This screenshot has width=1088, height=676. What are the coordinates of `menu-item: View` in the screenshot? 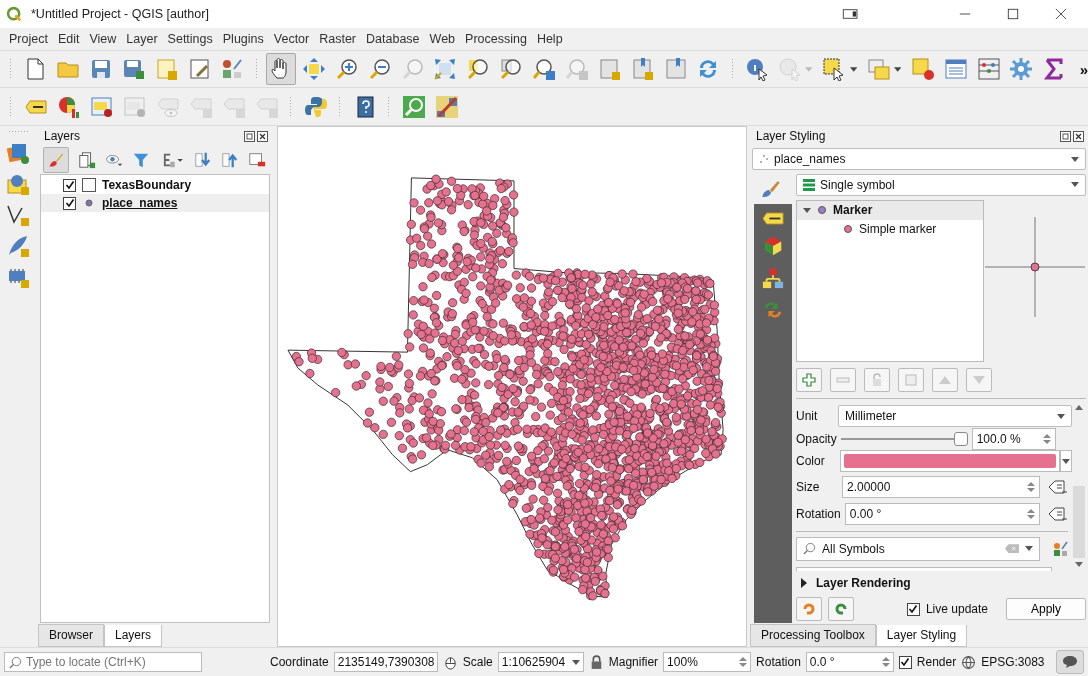 It's located at (103, 39).